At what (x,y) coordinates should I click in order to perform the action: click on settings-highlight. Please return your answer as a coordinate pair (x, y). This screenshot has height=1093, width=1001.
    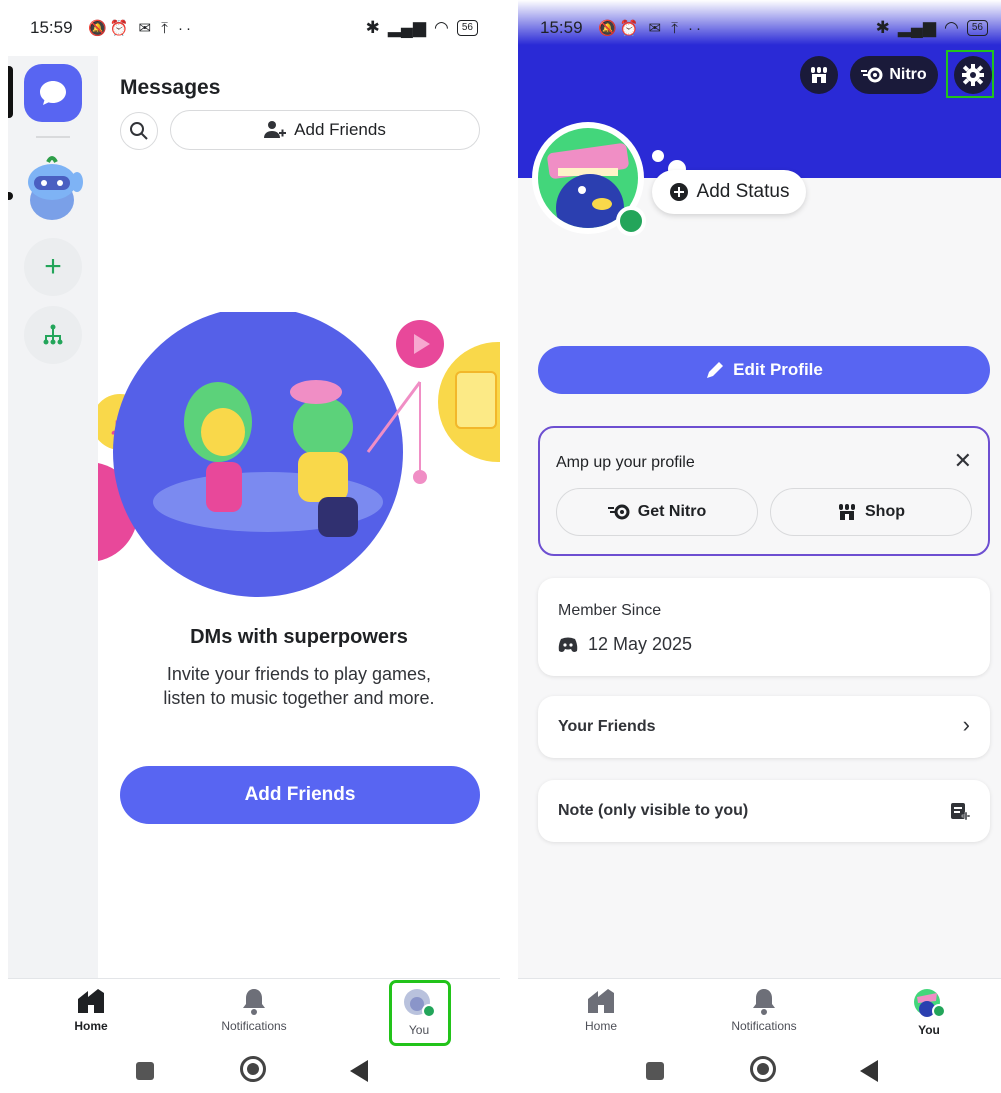
    Looking at the image, I should click on (970, 74).